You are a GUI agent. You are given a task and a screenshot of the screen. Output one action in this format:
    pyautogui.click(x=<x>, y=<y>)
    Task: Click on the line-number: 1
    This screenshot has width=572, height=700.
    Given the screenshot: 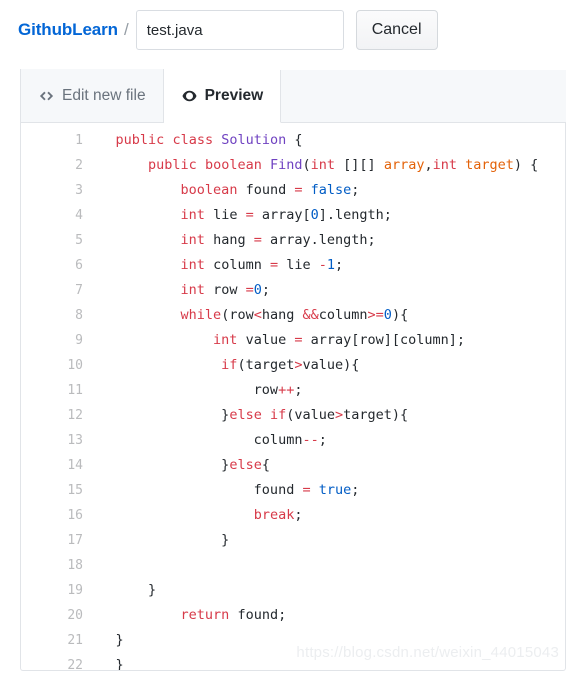 What is the action you would take?
    pyautogui.click(x=79, y=140)
    